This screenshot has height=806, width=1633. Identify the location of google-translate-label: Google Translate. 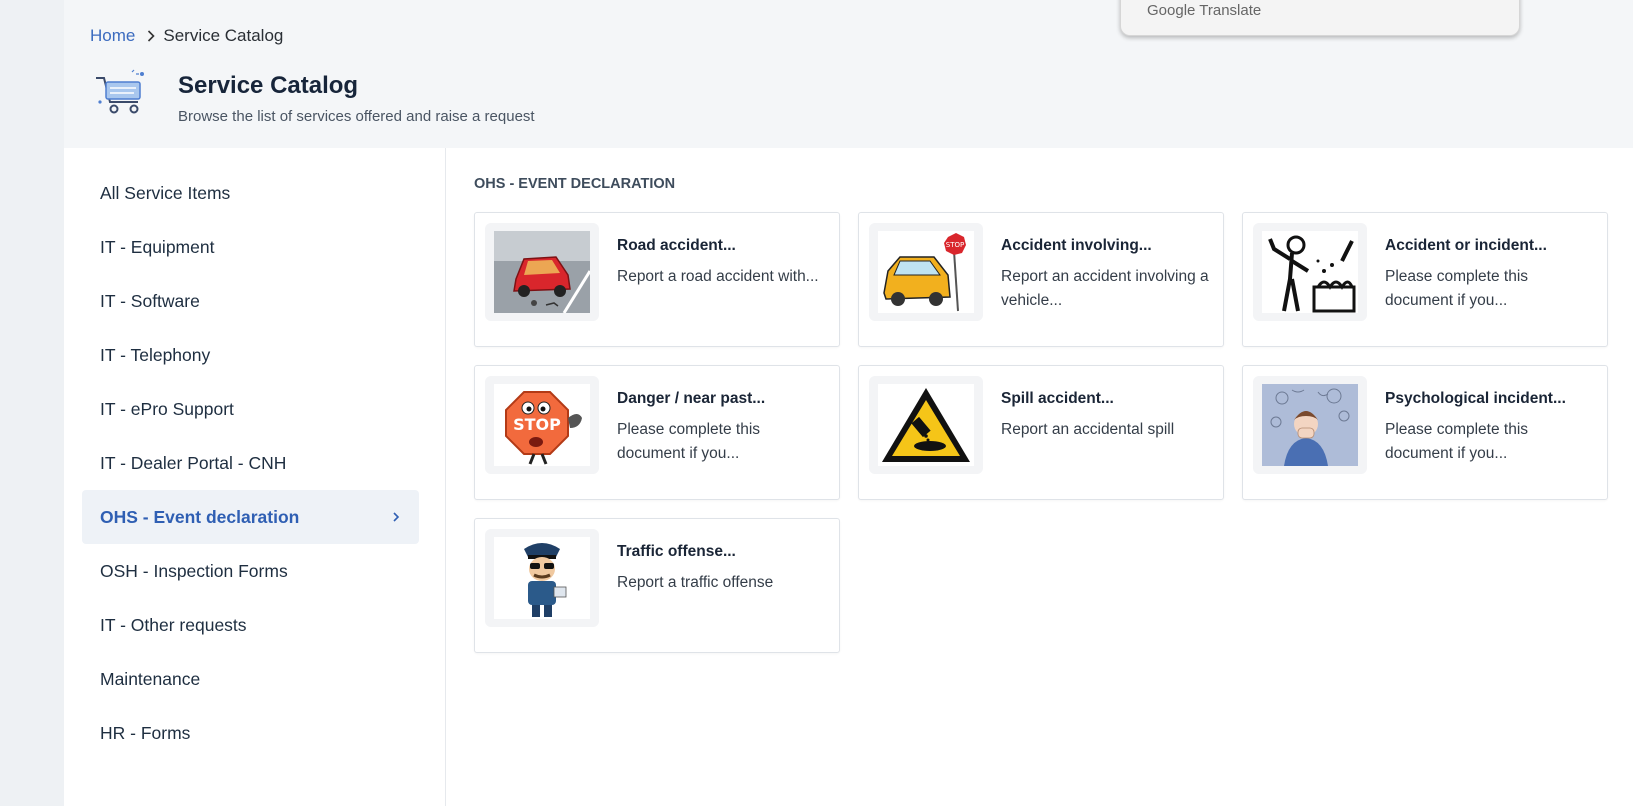
(1204, 10).